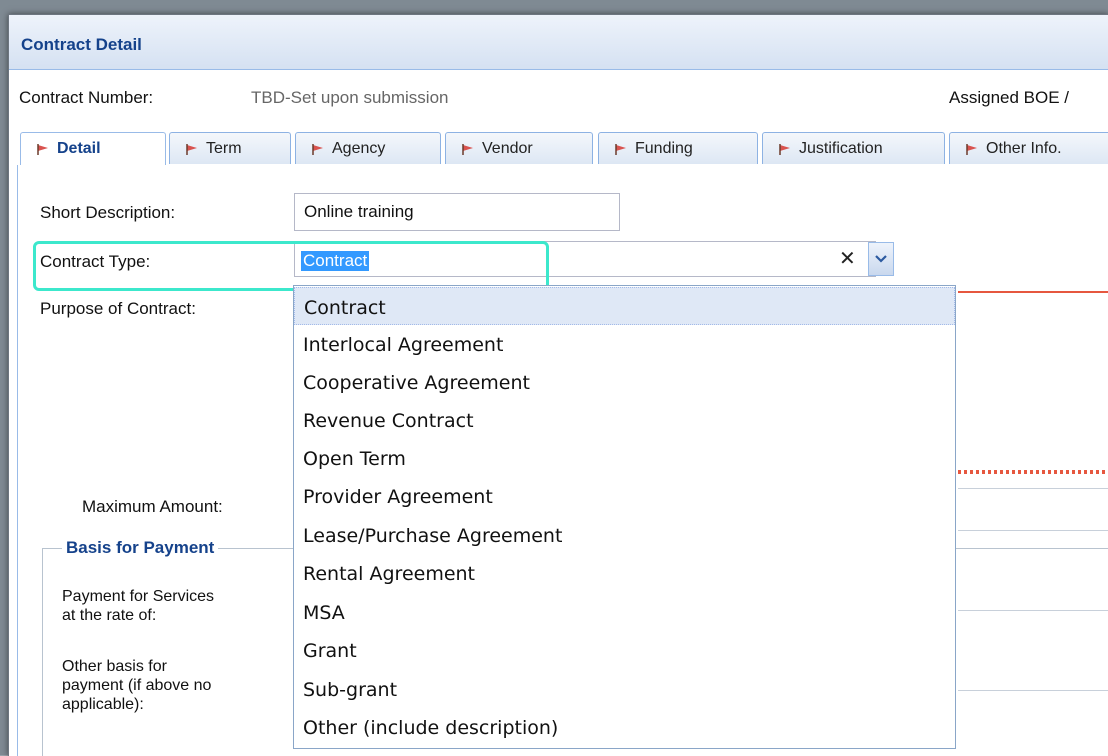 This screenshot has width=1108, height=756. I want to click on assigned-boe-label: Assigned BOE /, so click(1009, 97).